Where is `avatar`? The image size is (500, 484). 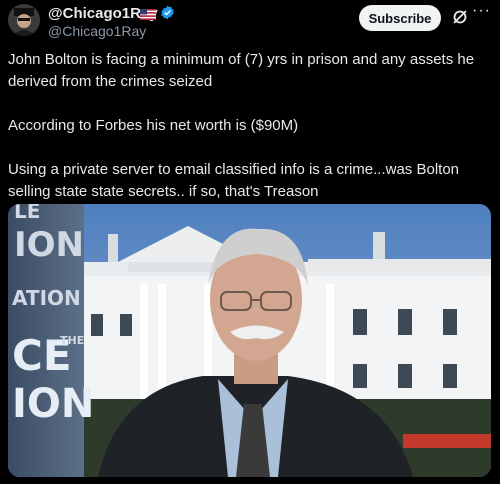
avatar is located at coordinates (24, 20).